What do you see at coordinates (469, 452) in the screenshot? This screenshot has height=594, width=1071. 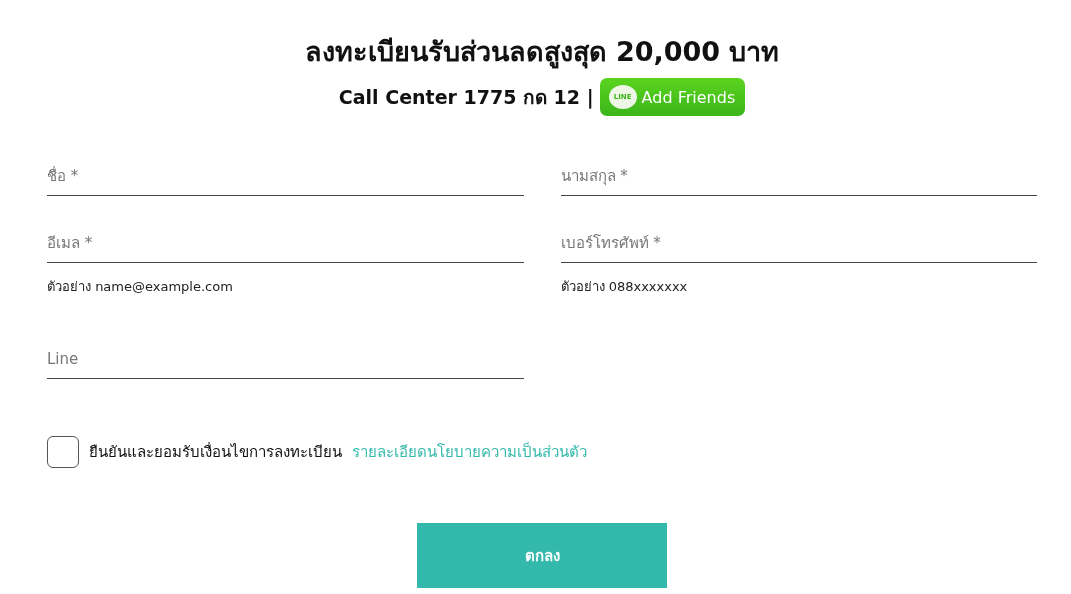 I see `privacy-policy-link: รายละเอียดนโยบายความเป็นส่วนตัว` at bounding box center [469, 452].